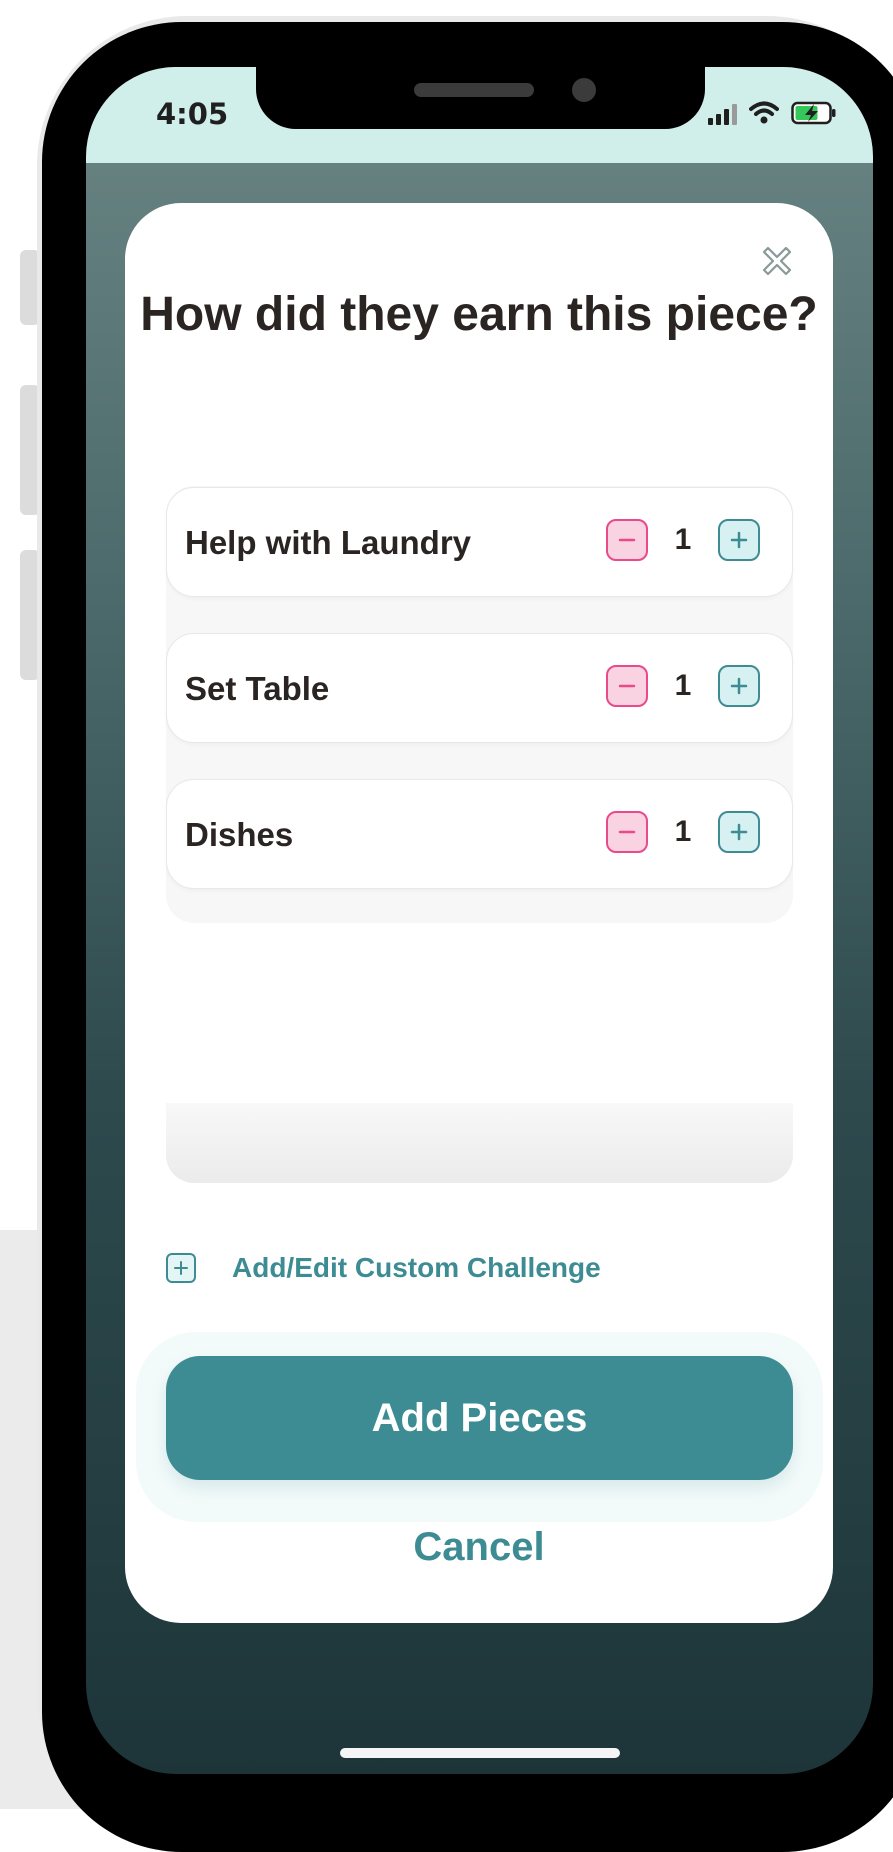  What do you see at coordinates (480, 98) in the screenshot?
I see `notch` at bounding box center [480, 98].